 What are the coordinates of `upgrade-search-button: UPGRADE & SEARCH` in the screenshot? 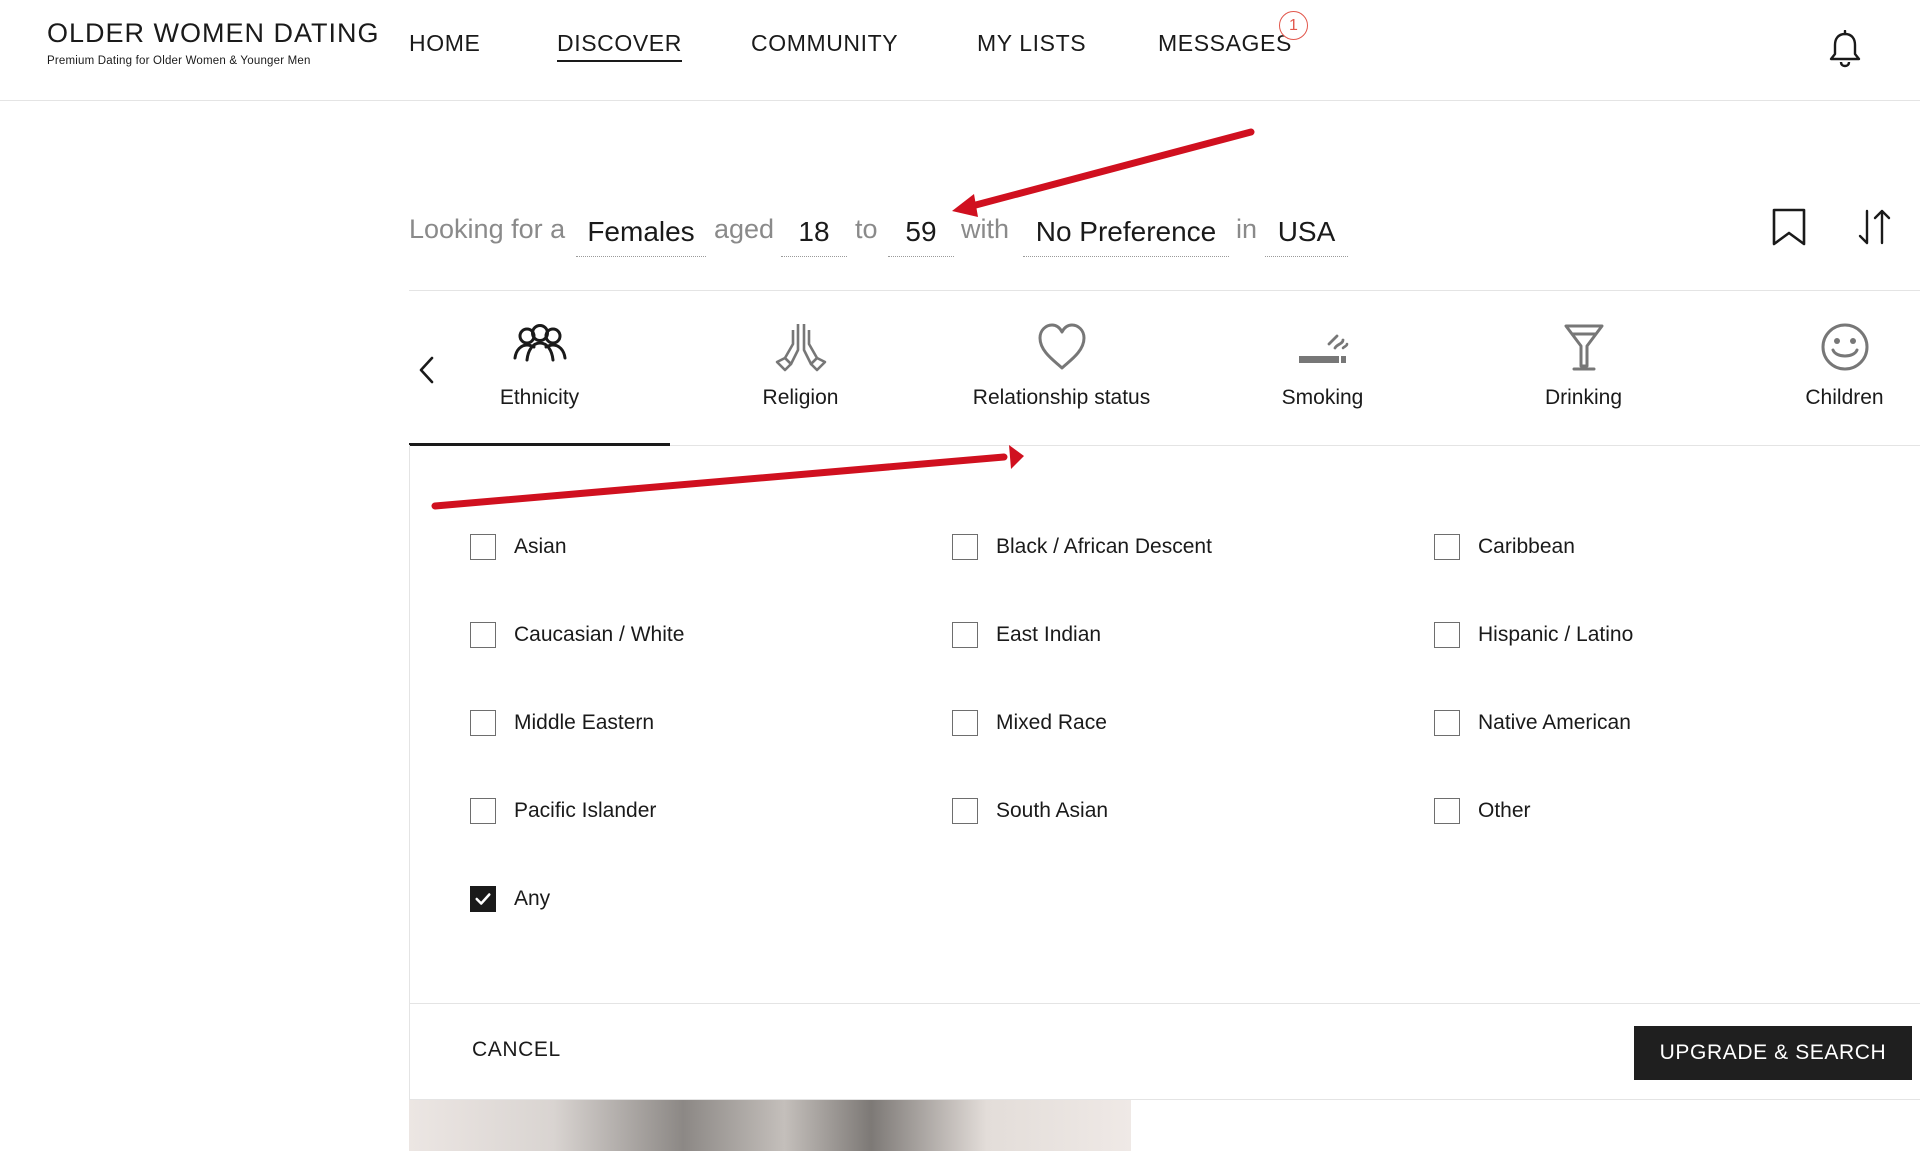 It's located at (1773, 1053).